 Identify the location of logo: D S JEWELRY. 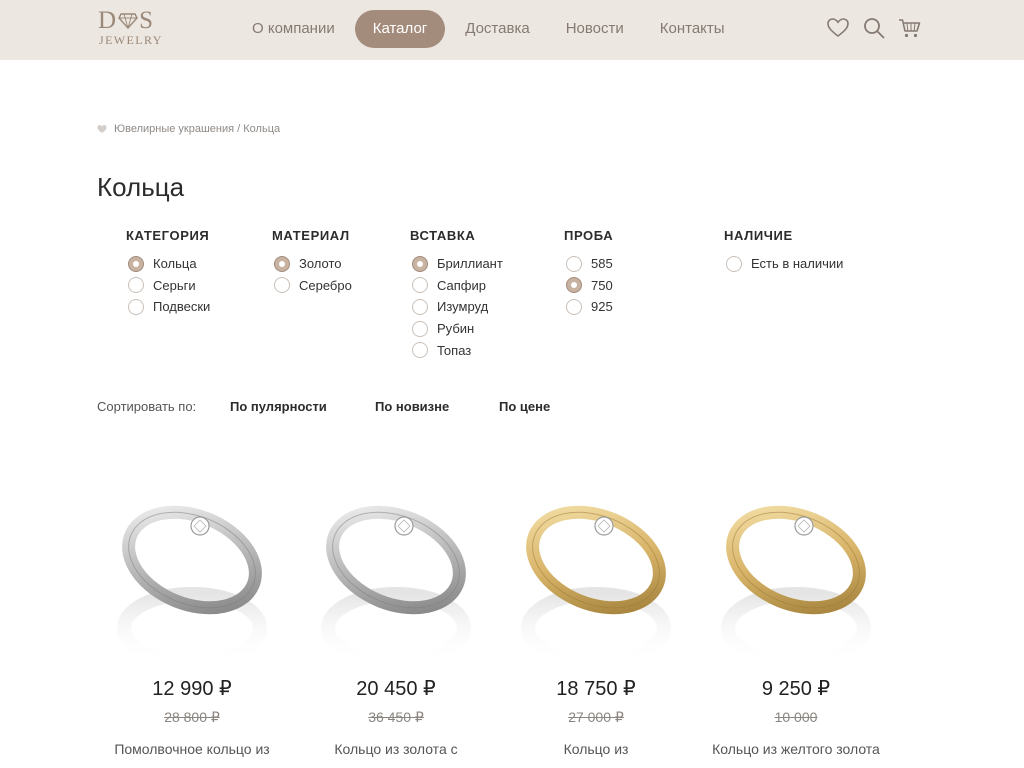
(133, 29).